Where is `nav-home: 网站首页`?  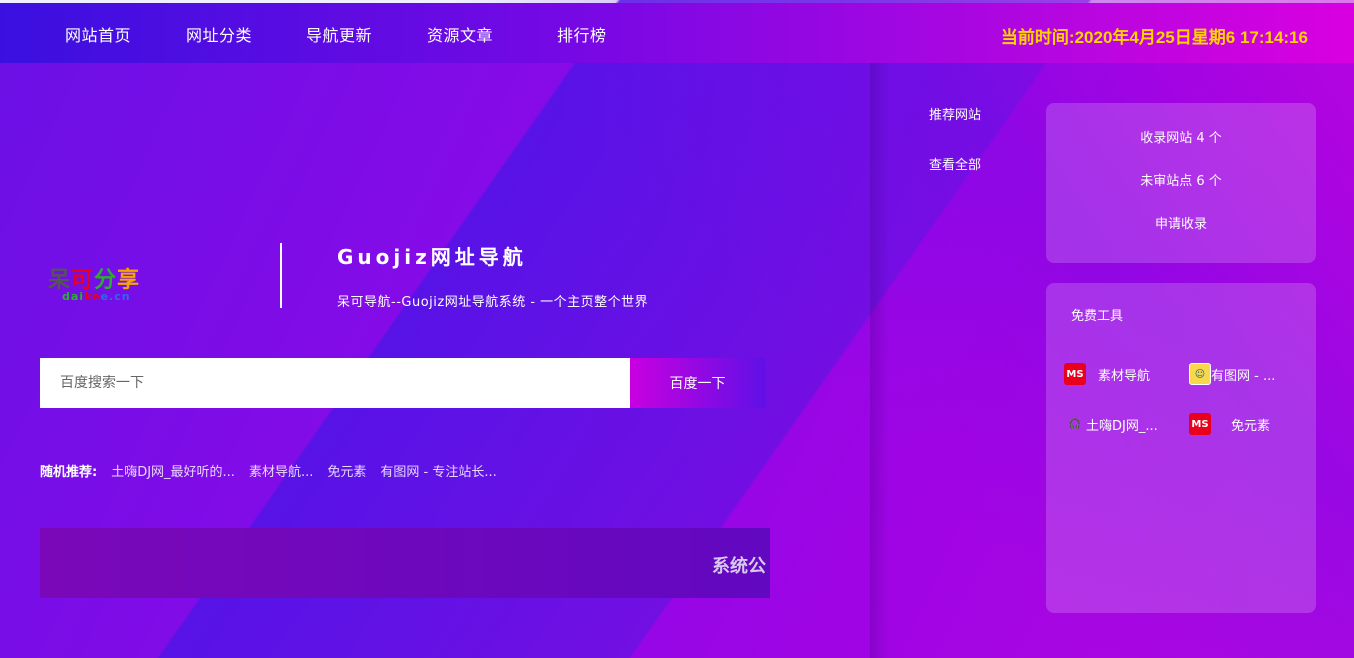 nav-home: 网站首页 is located at coordinates (98, 34).